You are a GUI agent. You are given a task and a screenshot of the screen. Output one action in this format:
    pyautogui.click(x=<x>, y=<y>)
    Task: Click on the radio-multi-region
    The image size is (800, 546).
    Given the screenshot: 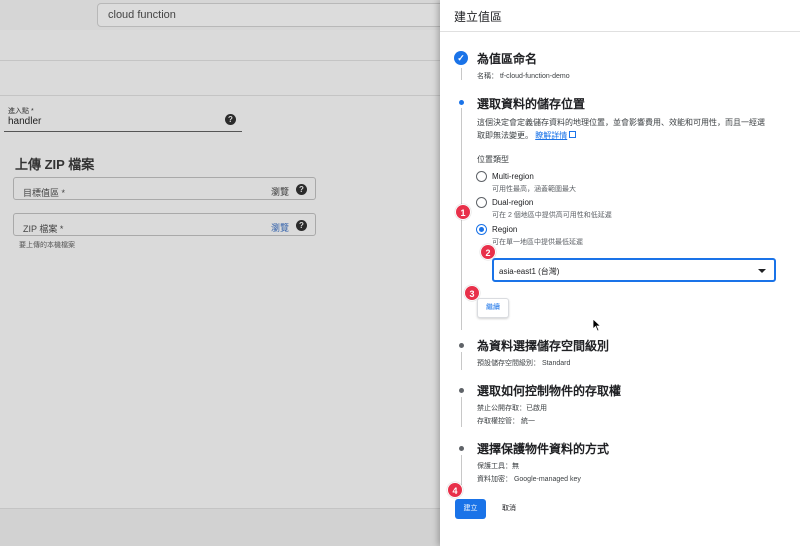 What is the action you would take?
    pyautogui.click(x=481, y=176)
    